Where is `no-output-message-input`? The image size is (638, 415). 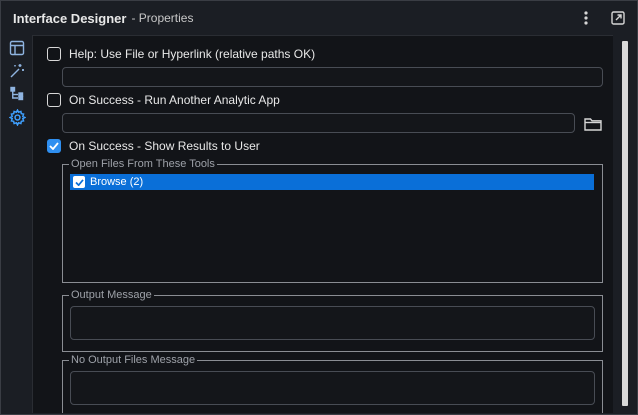 no-output-message-input is located at coordinates (332, 388).